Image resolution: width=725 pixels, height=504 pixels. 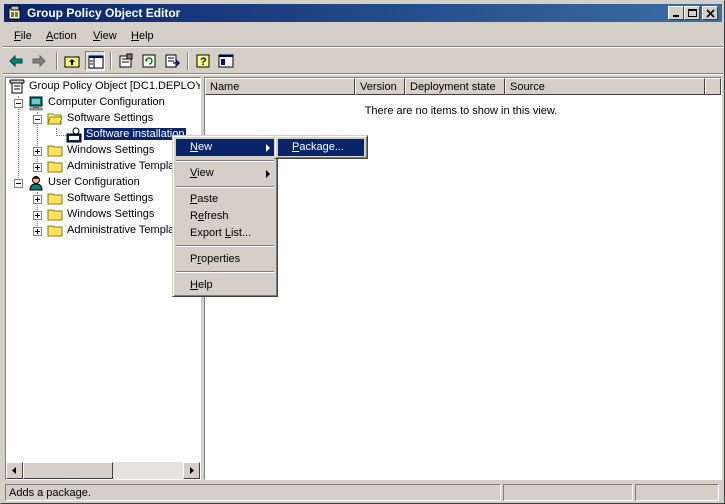 What do you see at coordinates (18, 140) in the screenshot?
I see `tree-line` at bounding box center [18, 140].